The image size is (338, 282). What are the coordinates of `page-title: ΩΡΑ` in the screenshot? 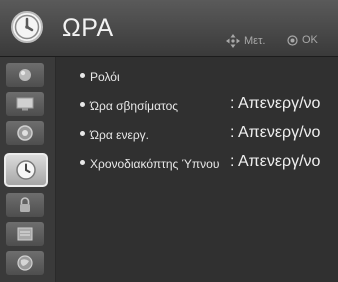 It's located at (88, 28).